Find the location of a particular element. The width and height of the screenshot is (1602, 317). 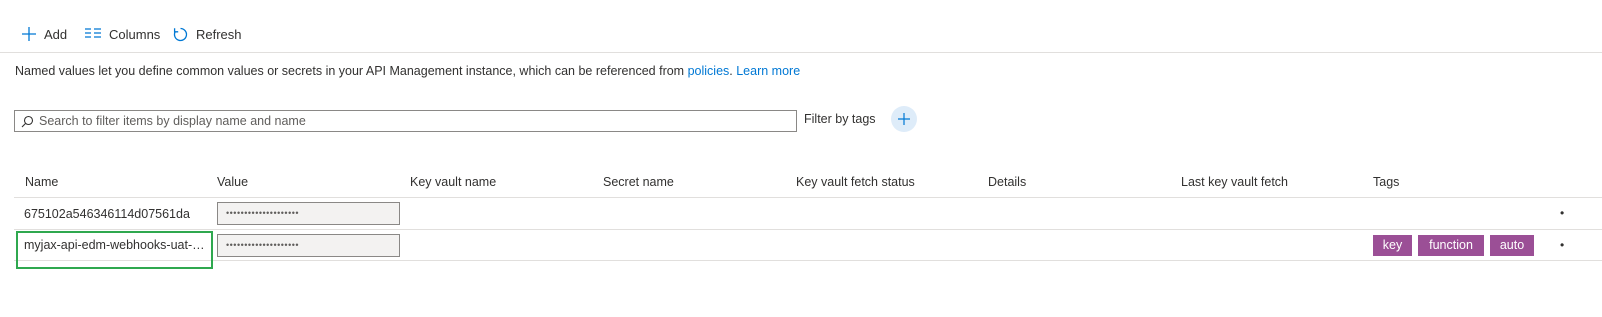

header-divider is located at coordinates (808, 197).